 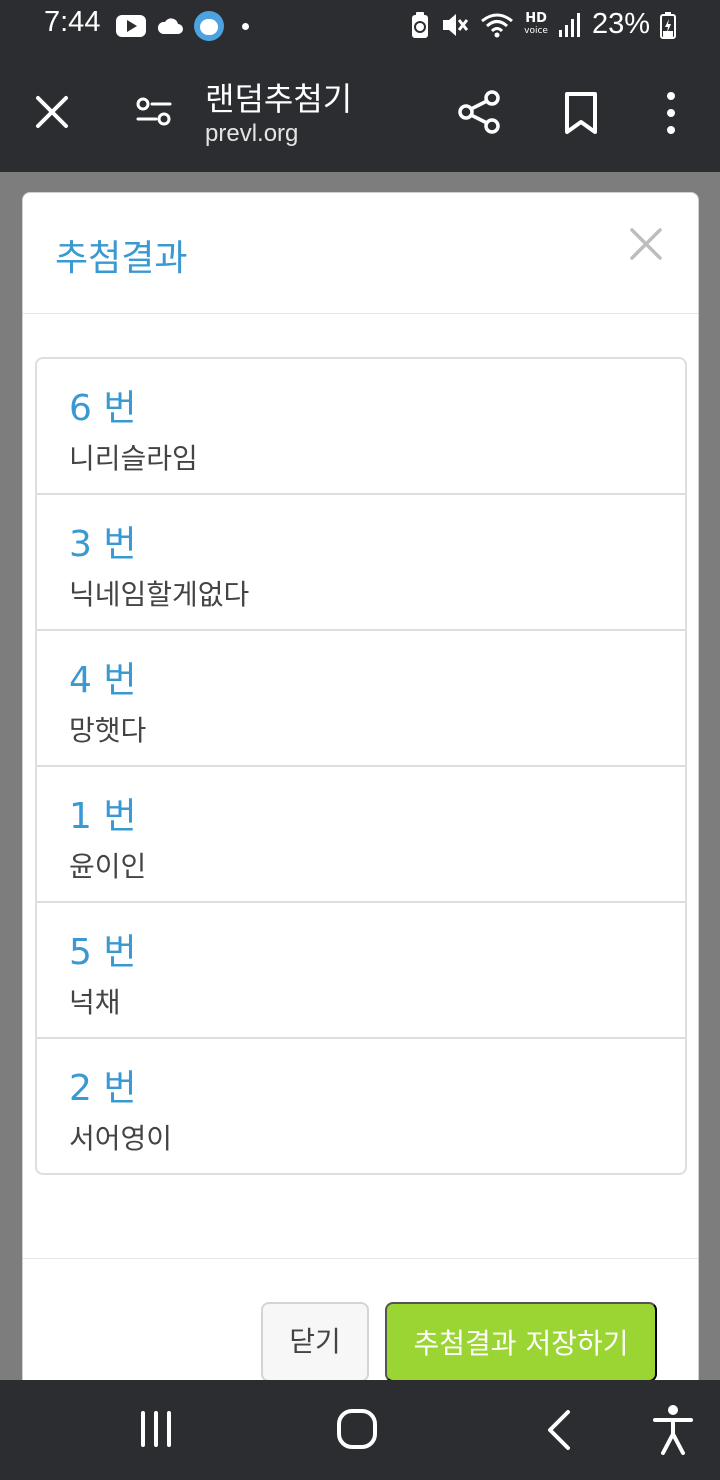 What do you see at coordinates (497, 25) in the screenshot?
I see `wifi-icon` at bounding box center [497, 25].